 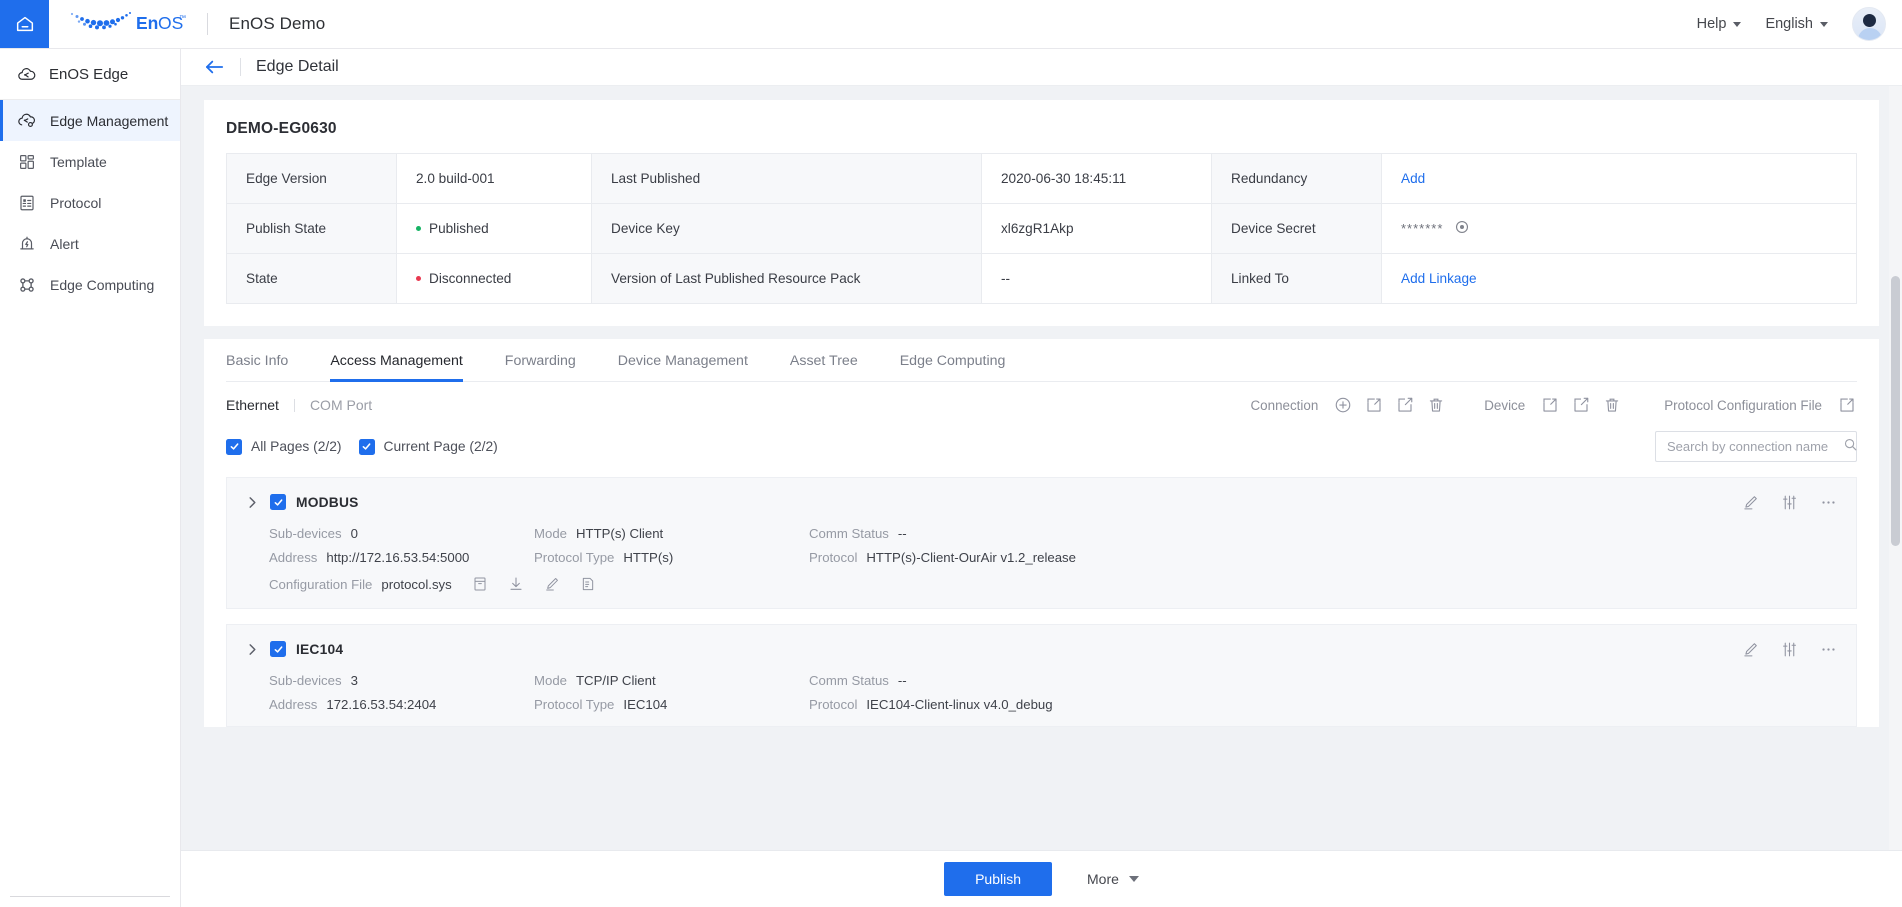 What do you see at coordinates (26, 243) in the screenshot?
I see `alert-bell-icon` at bounding box center [26, 243].